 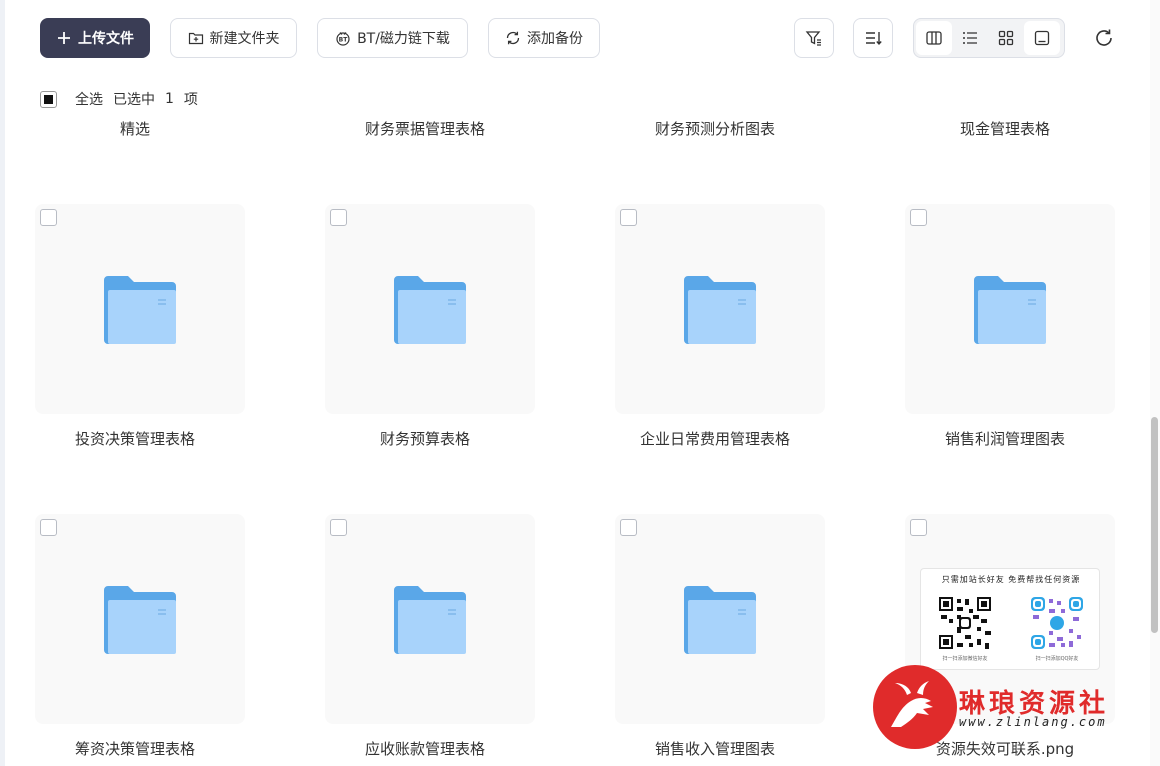 What do you see at coordinates (195, 38) in the screenshot?
I see `folder-plus-icon` at bounding box center [195, 38].